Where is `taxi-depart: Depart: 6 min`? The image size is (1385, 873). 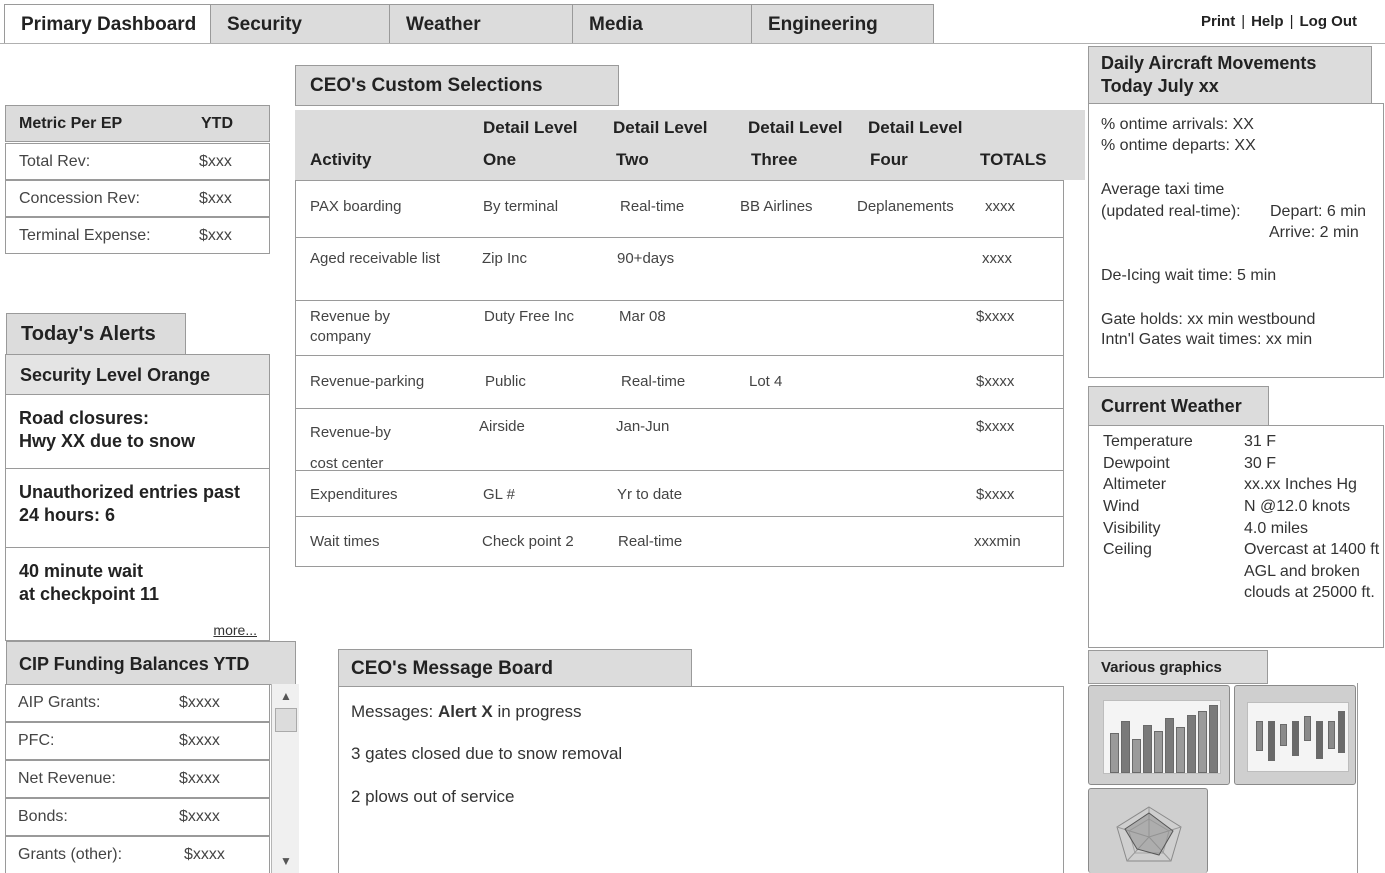 taxi-depart: Depart: 6 min is located at coordinates (1318, 211).